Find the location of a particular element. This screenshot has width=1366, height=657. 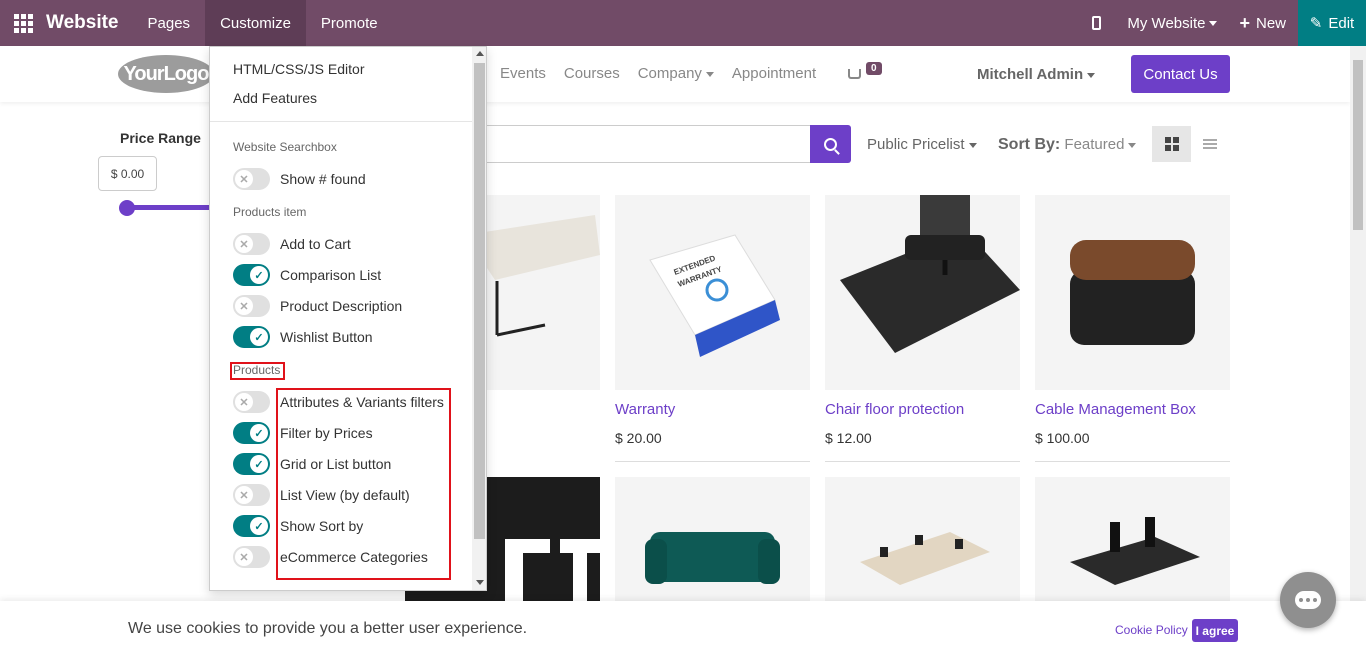

option-comparison-list: ✓ Comparison List is located at coordinates (307, 275).